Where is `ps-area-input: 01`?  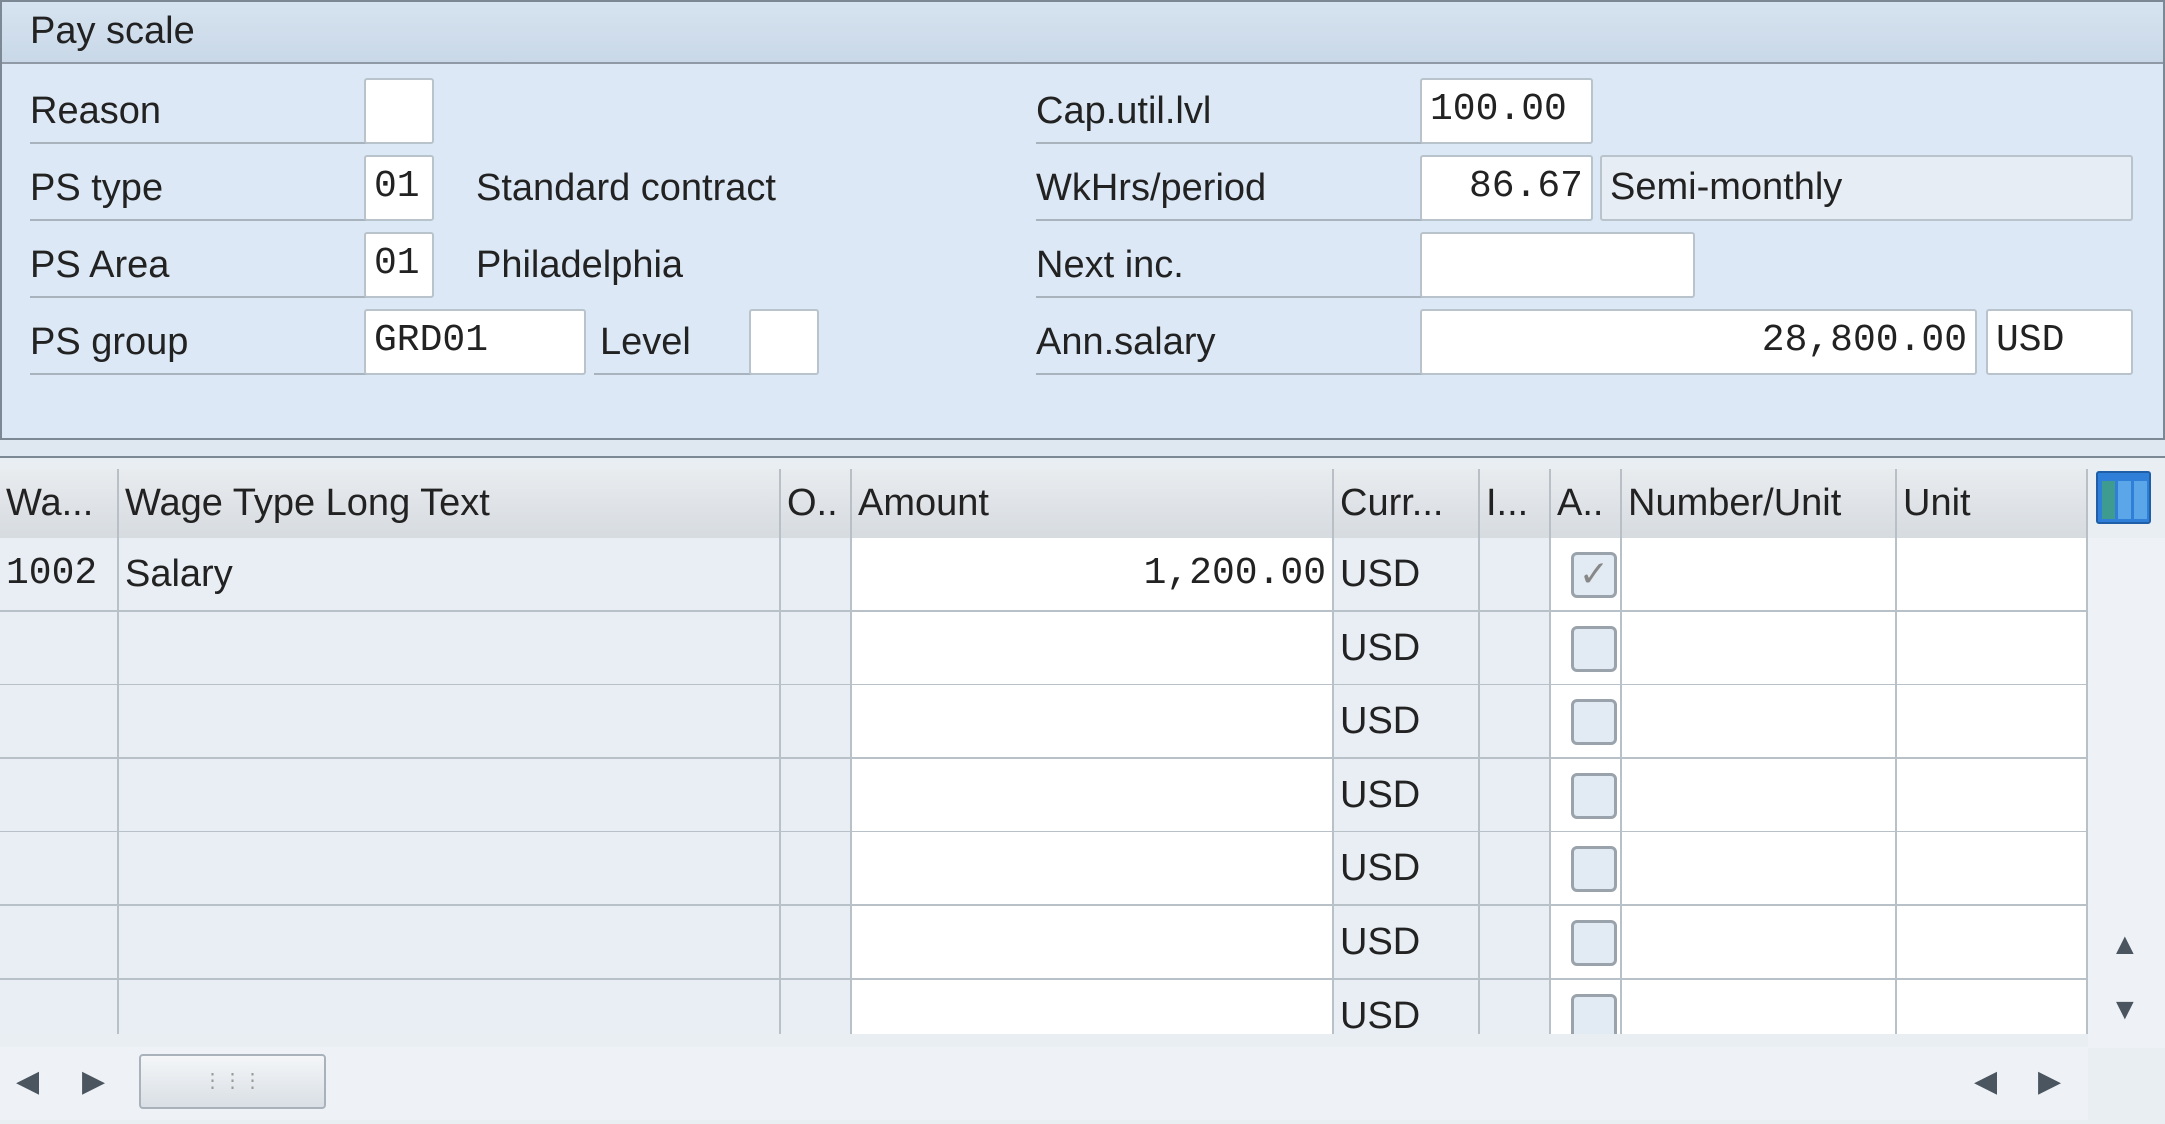 ps-area-input: 01 is located at coordinates (399, 265).